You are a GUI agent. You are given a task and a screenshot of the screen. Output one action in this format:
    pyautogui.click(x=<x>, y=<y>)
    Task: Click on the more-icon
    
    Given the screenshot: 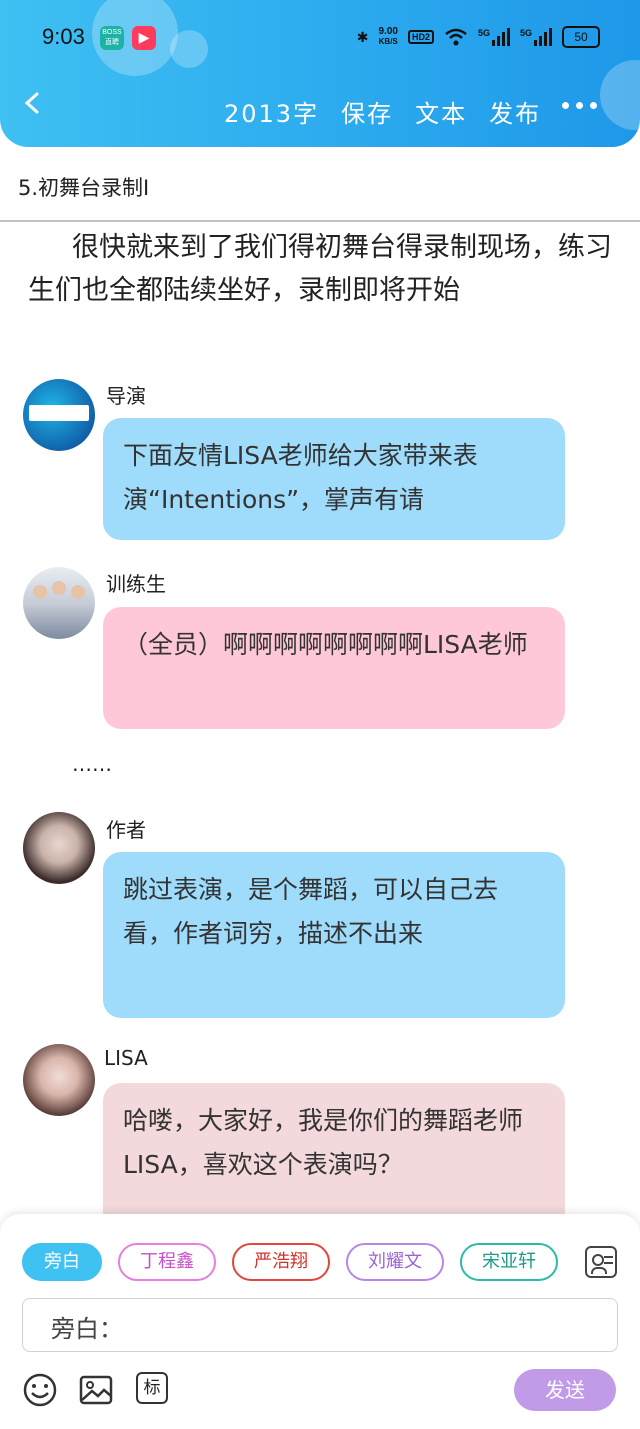 What is the action you would take?
    pyautogui.click(x=579, y=105)
    